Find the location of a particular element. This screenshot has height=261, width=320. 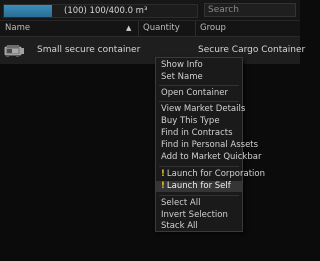

capacity-text: (100) 100/400.0 m³ is located at coordinates (106, 11).